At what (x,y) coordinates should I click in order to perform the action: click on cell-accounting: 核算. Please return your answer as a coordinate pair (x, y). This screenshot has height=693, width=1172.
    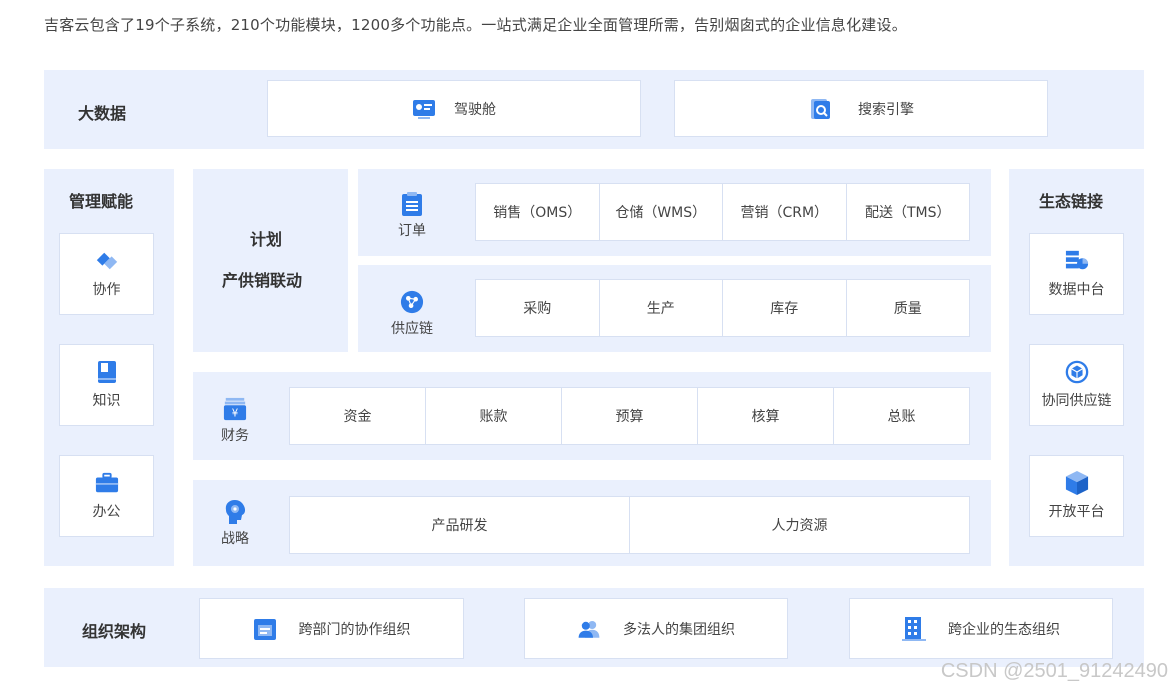
    Looking at the image, I should click on (766, 416).